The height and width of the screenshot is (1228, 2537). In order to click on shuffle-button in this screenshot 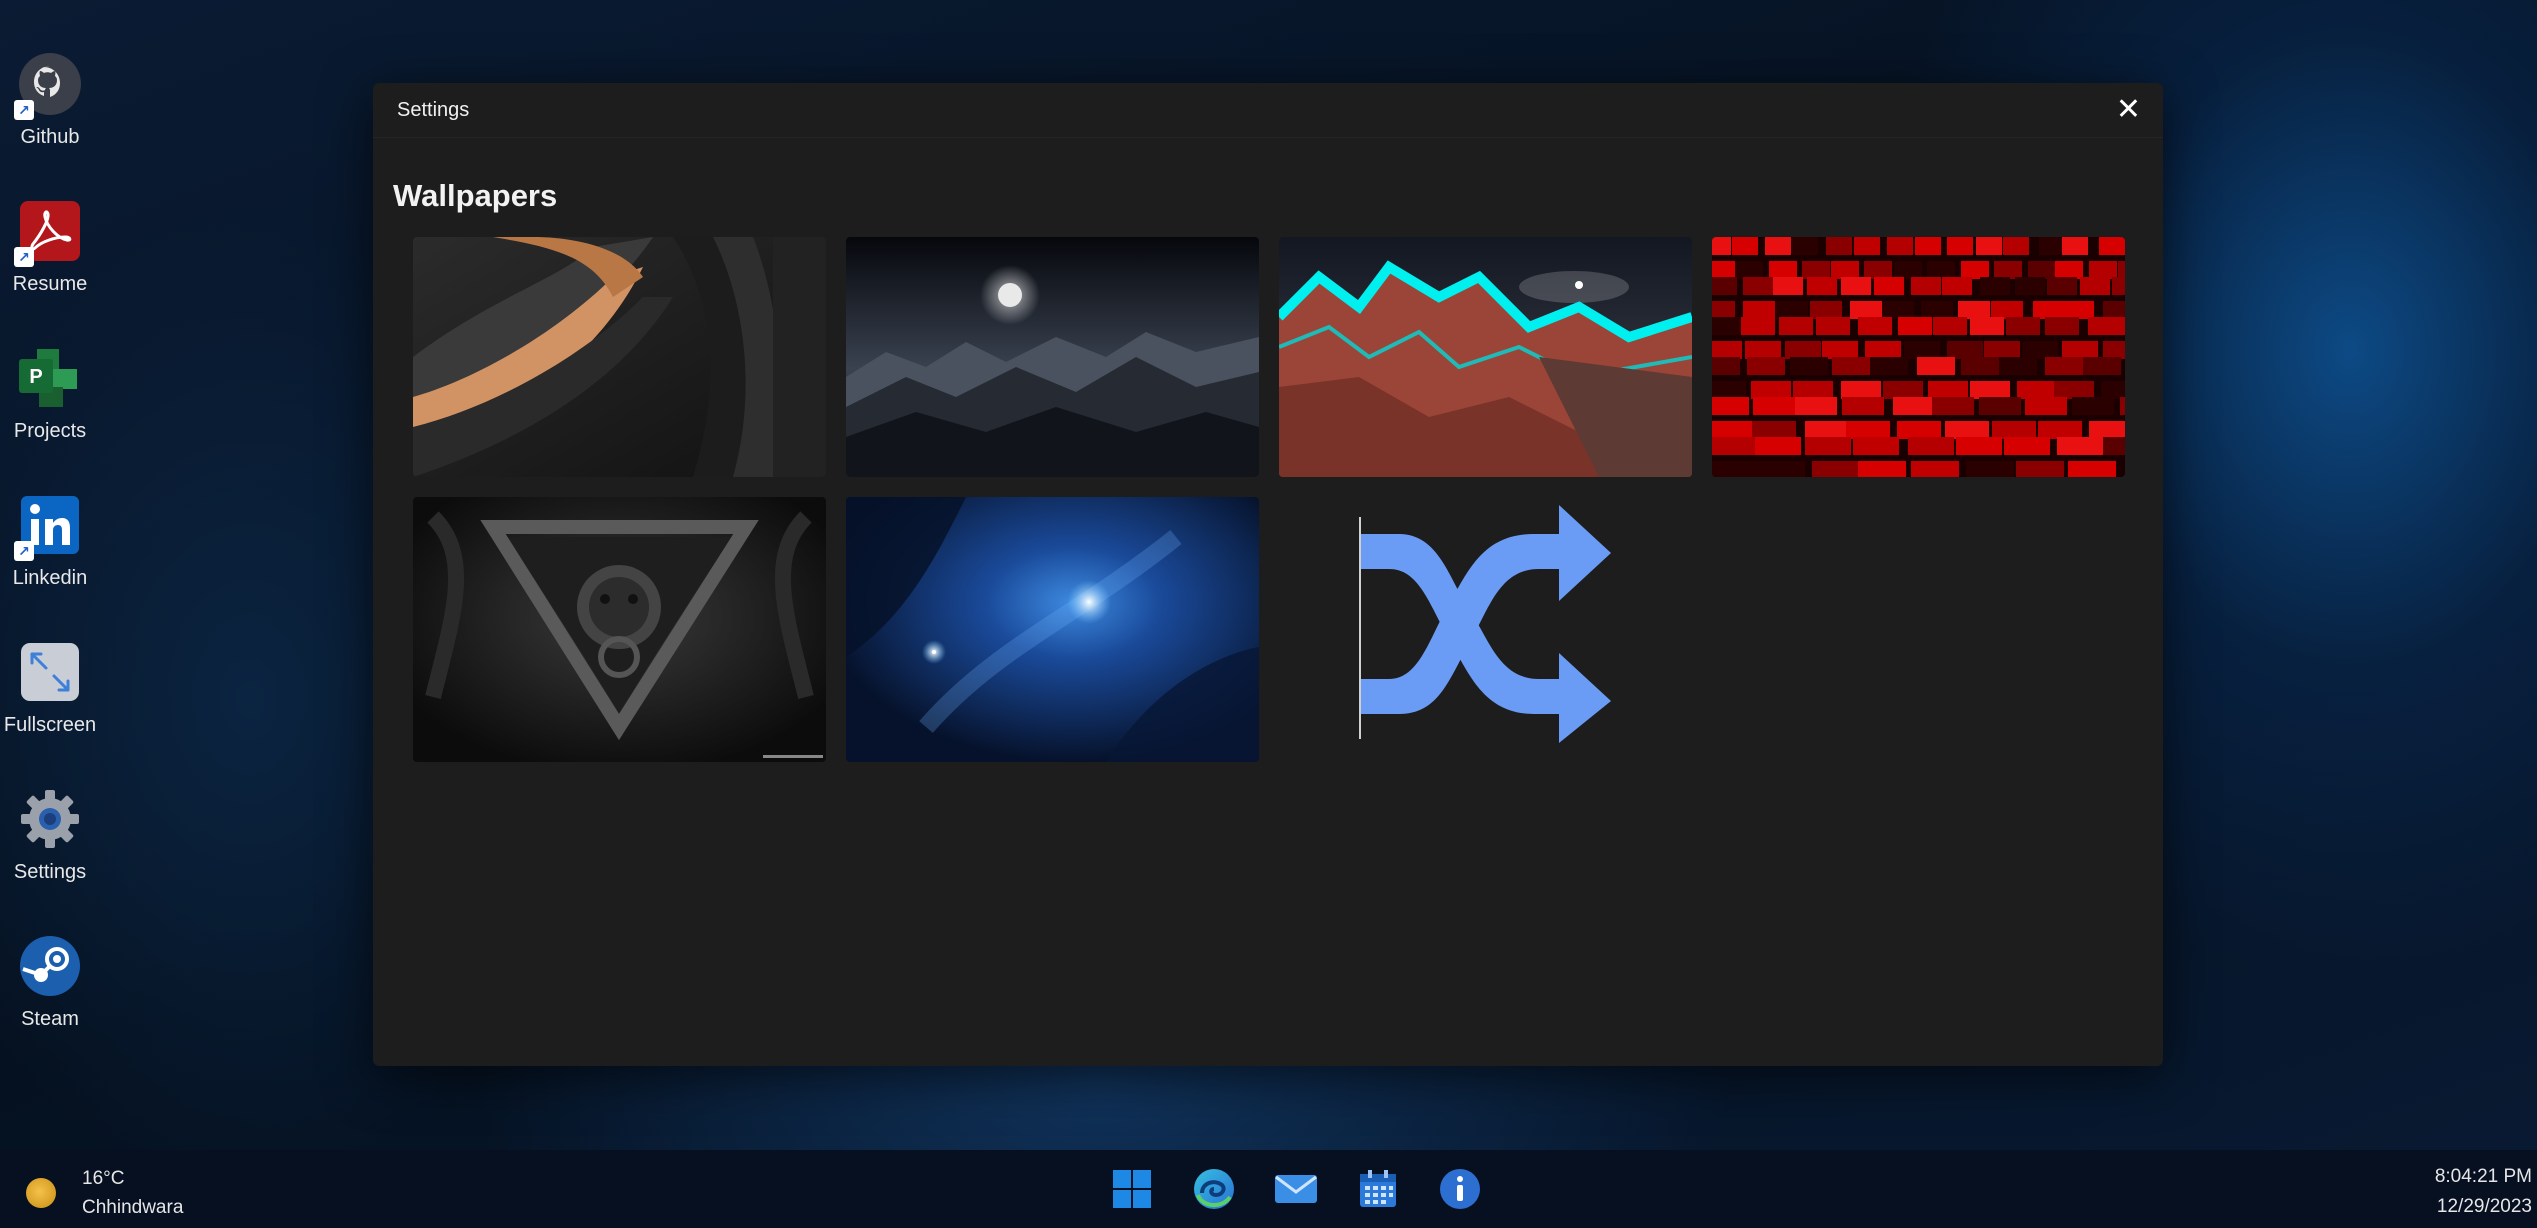, I will do `click(1485, 629)`.